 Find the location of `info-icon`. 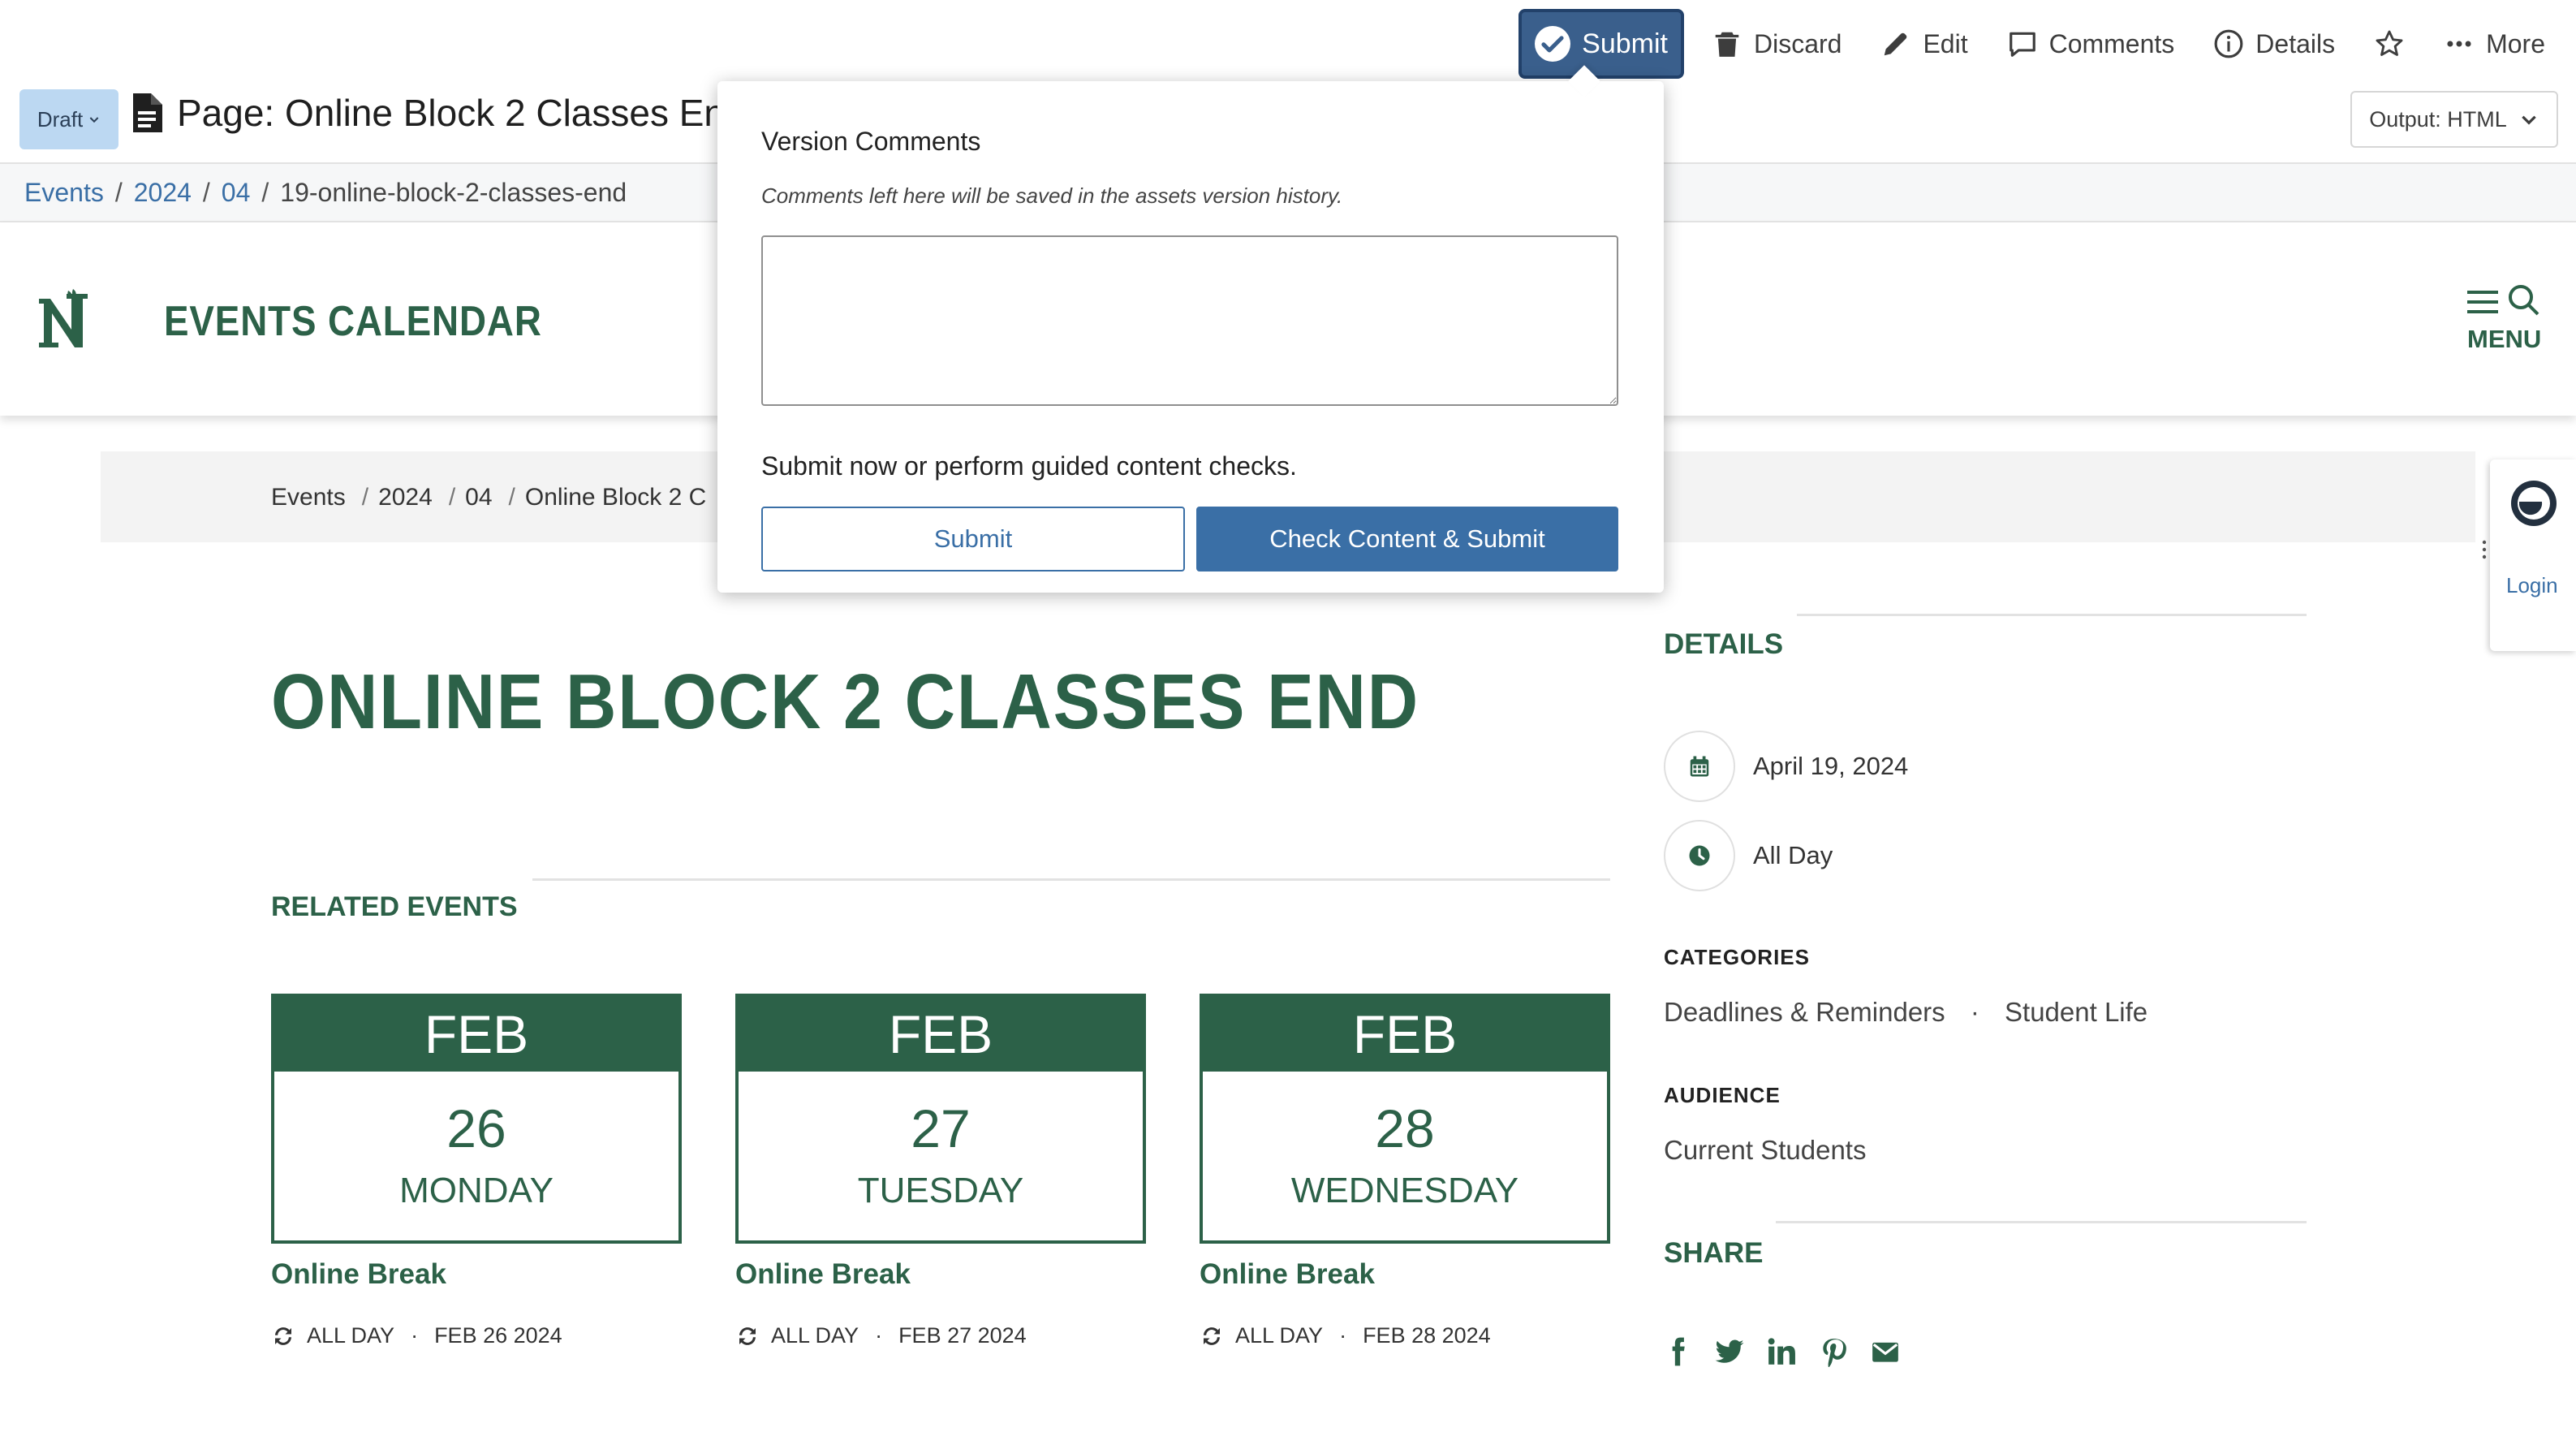

info-icon is located at coordinates (2229, 44).